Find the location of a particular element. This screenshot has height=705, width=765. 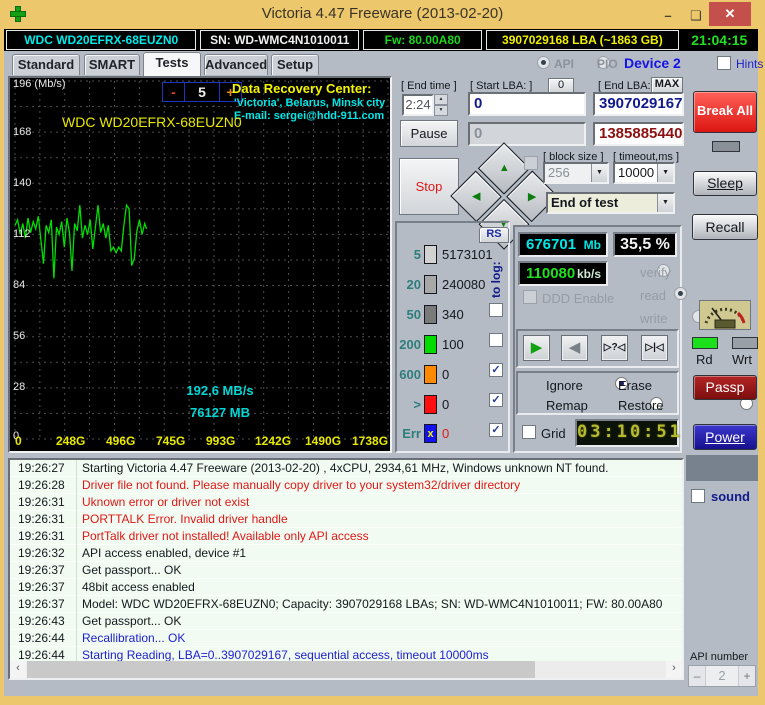

power-button: Power is located at coordinates (725, 437).